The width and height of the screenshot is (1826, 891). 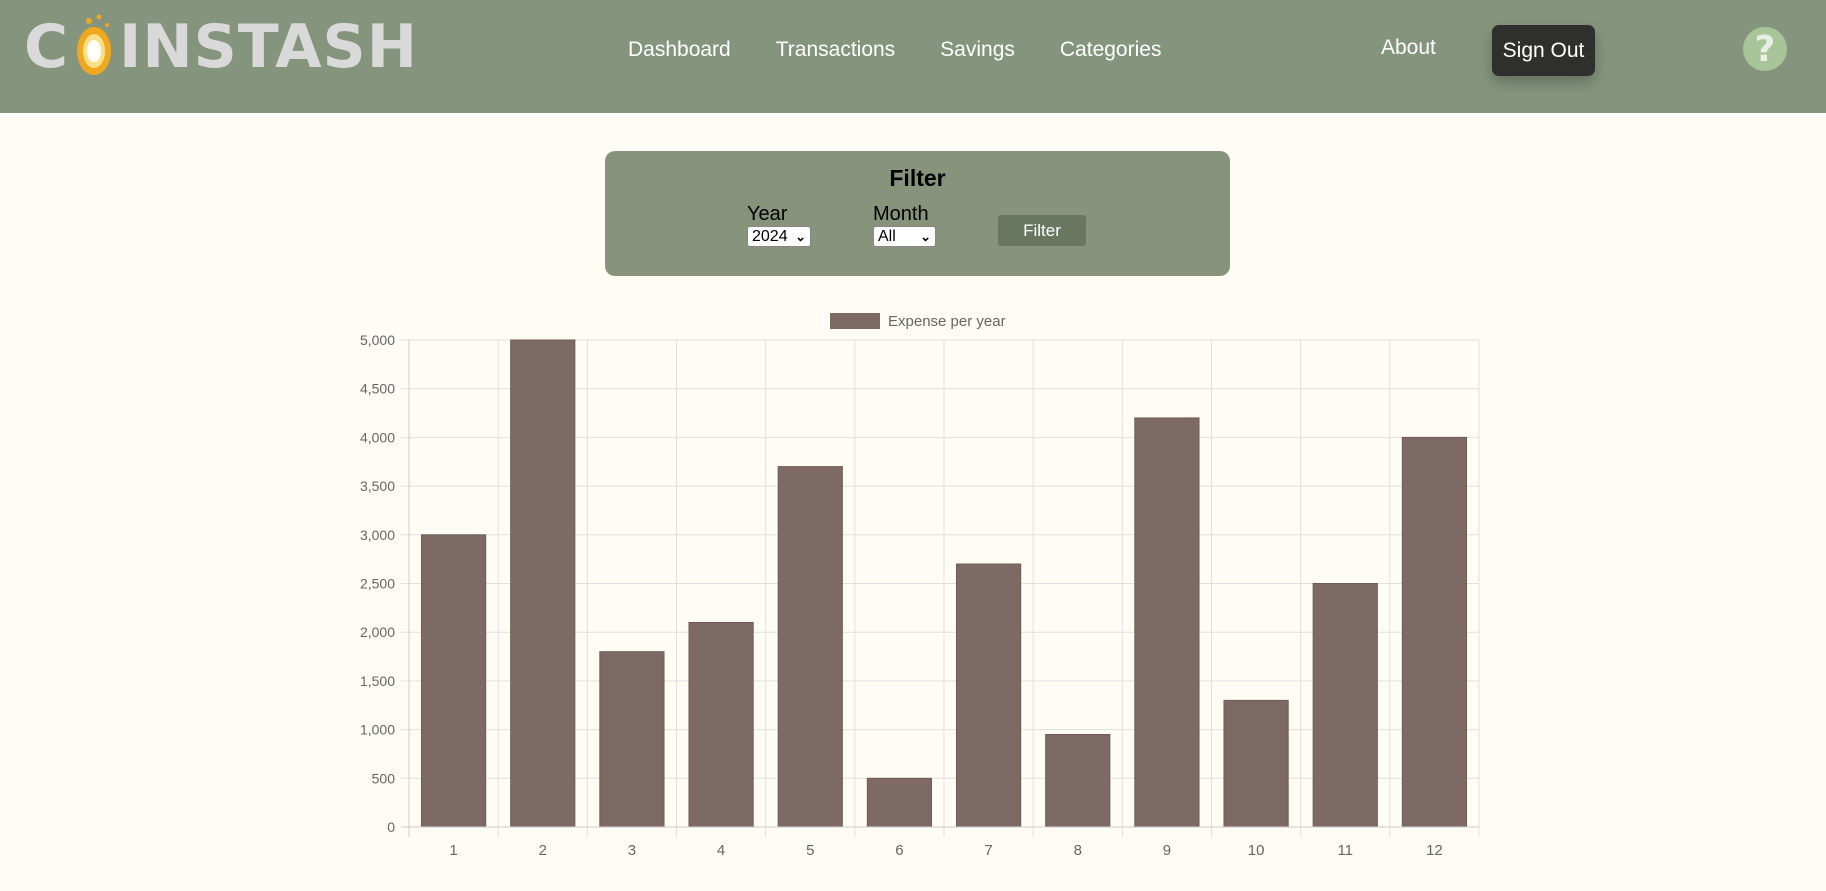 I want to click on filter-button: Filter, so click(x=1042, y=230).